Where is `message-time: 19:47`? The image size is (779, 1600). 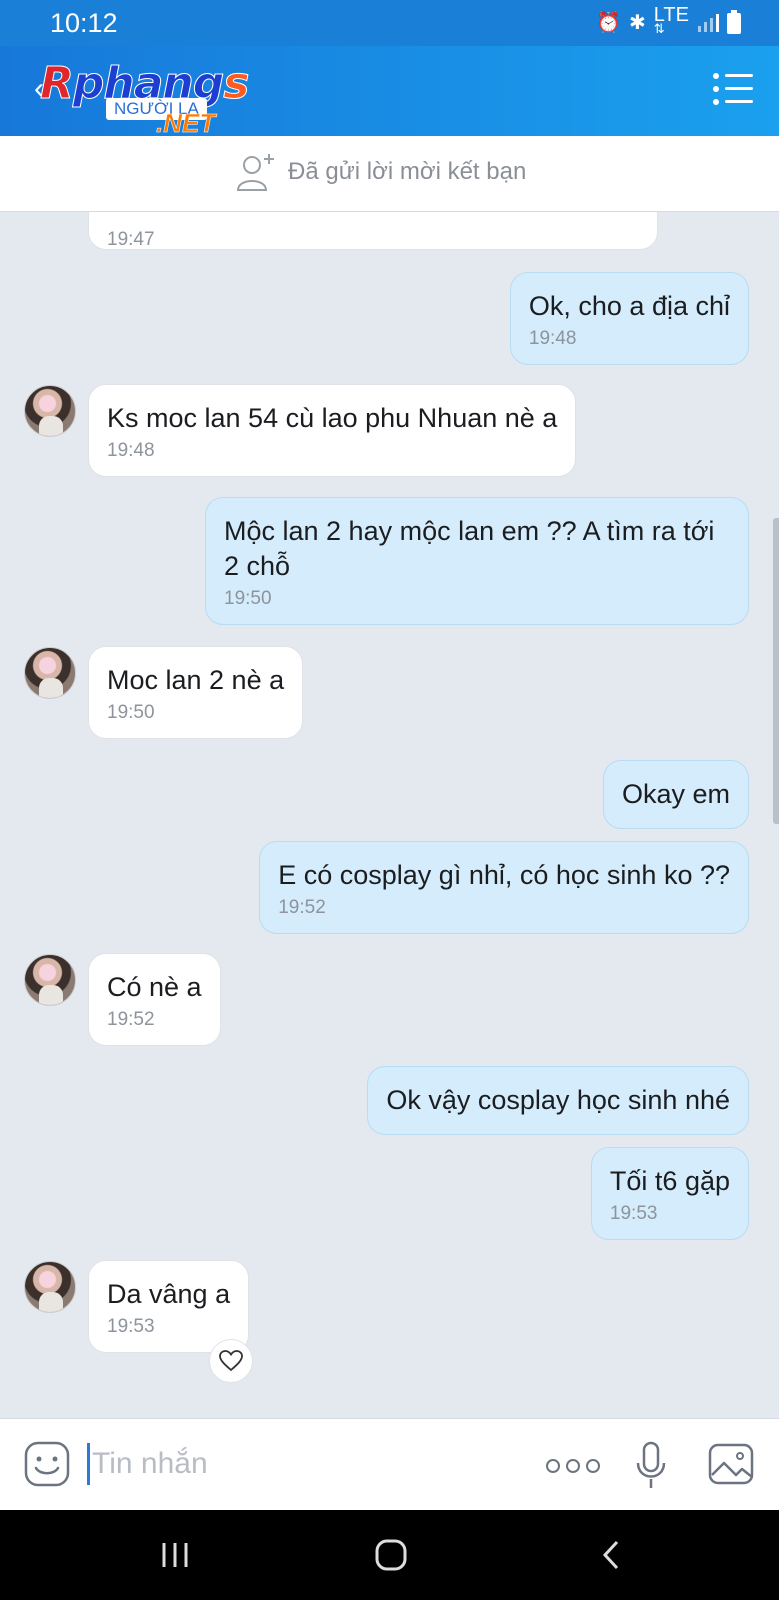
message-time: 19:47 is located at coordinates (131, 239).